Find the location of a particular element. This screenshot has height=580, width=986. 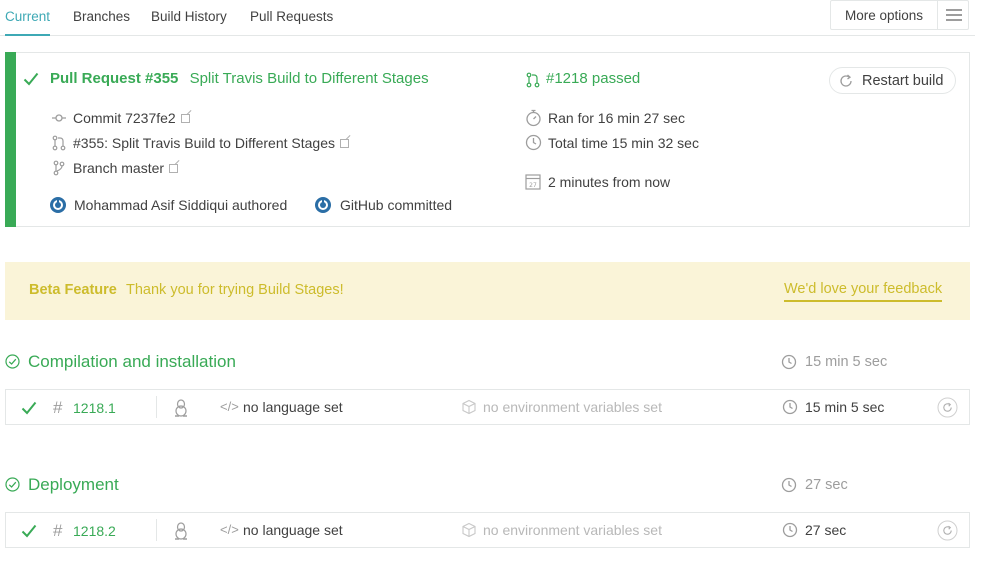

job-duration: 15 min 5 sec is located at coordinates (845, 407).